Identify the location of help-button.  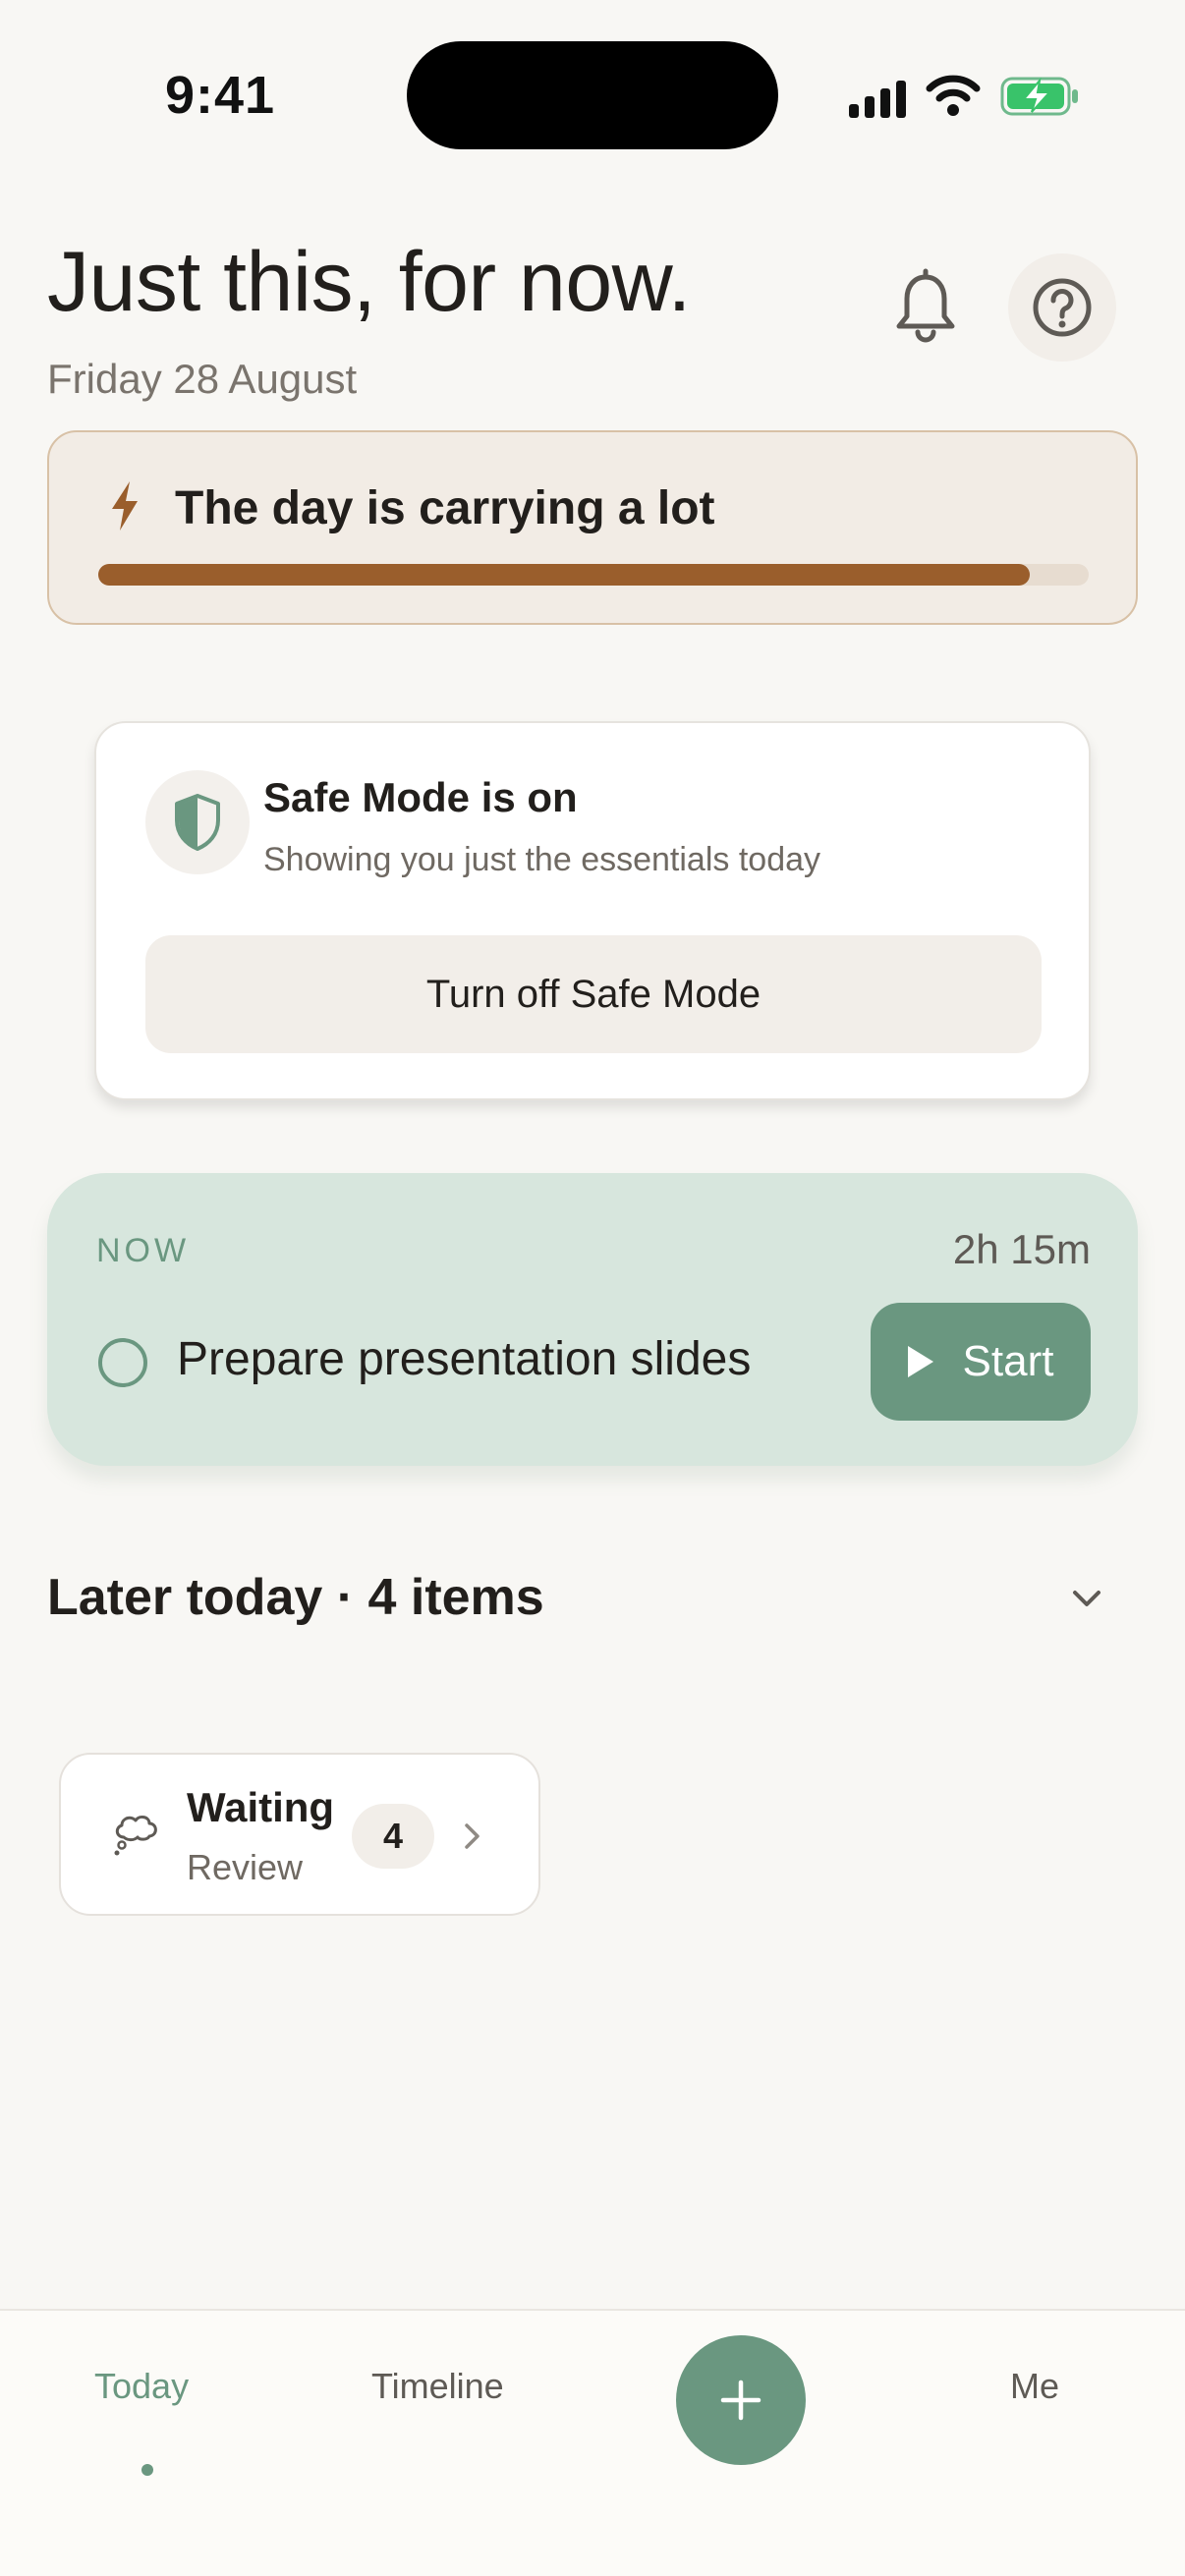
(1062, 307).